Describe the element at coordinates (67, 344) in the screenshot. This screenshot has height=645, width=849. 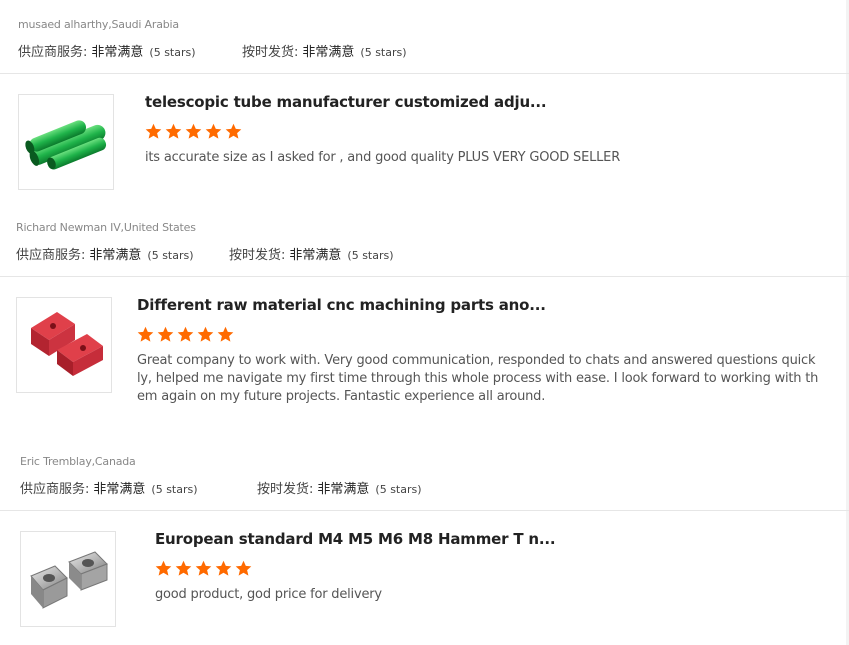
I see `red-cnc-part-image` at that location.